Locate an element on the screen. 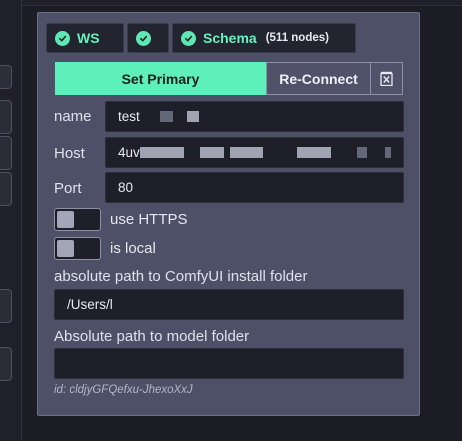  delete-icon is located at coordinates (386, 78).